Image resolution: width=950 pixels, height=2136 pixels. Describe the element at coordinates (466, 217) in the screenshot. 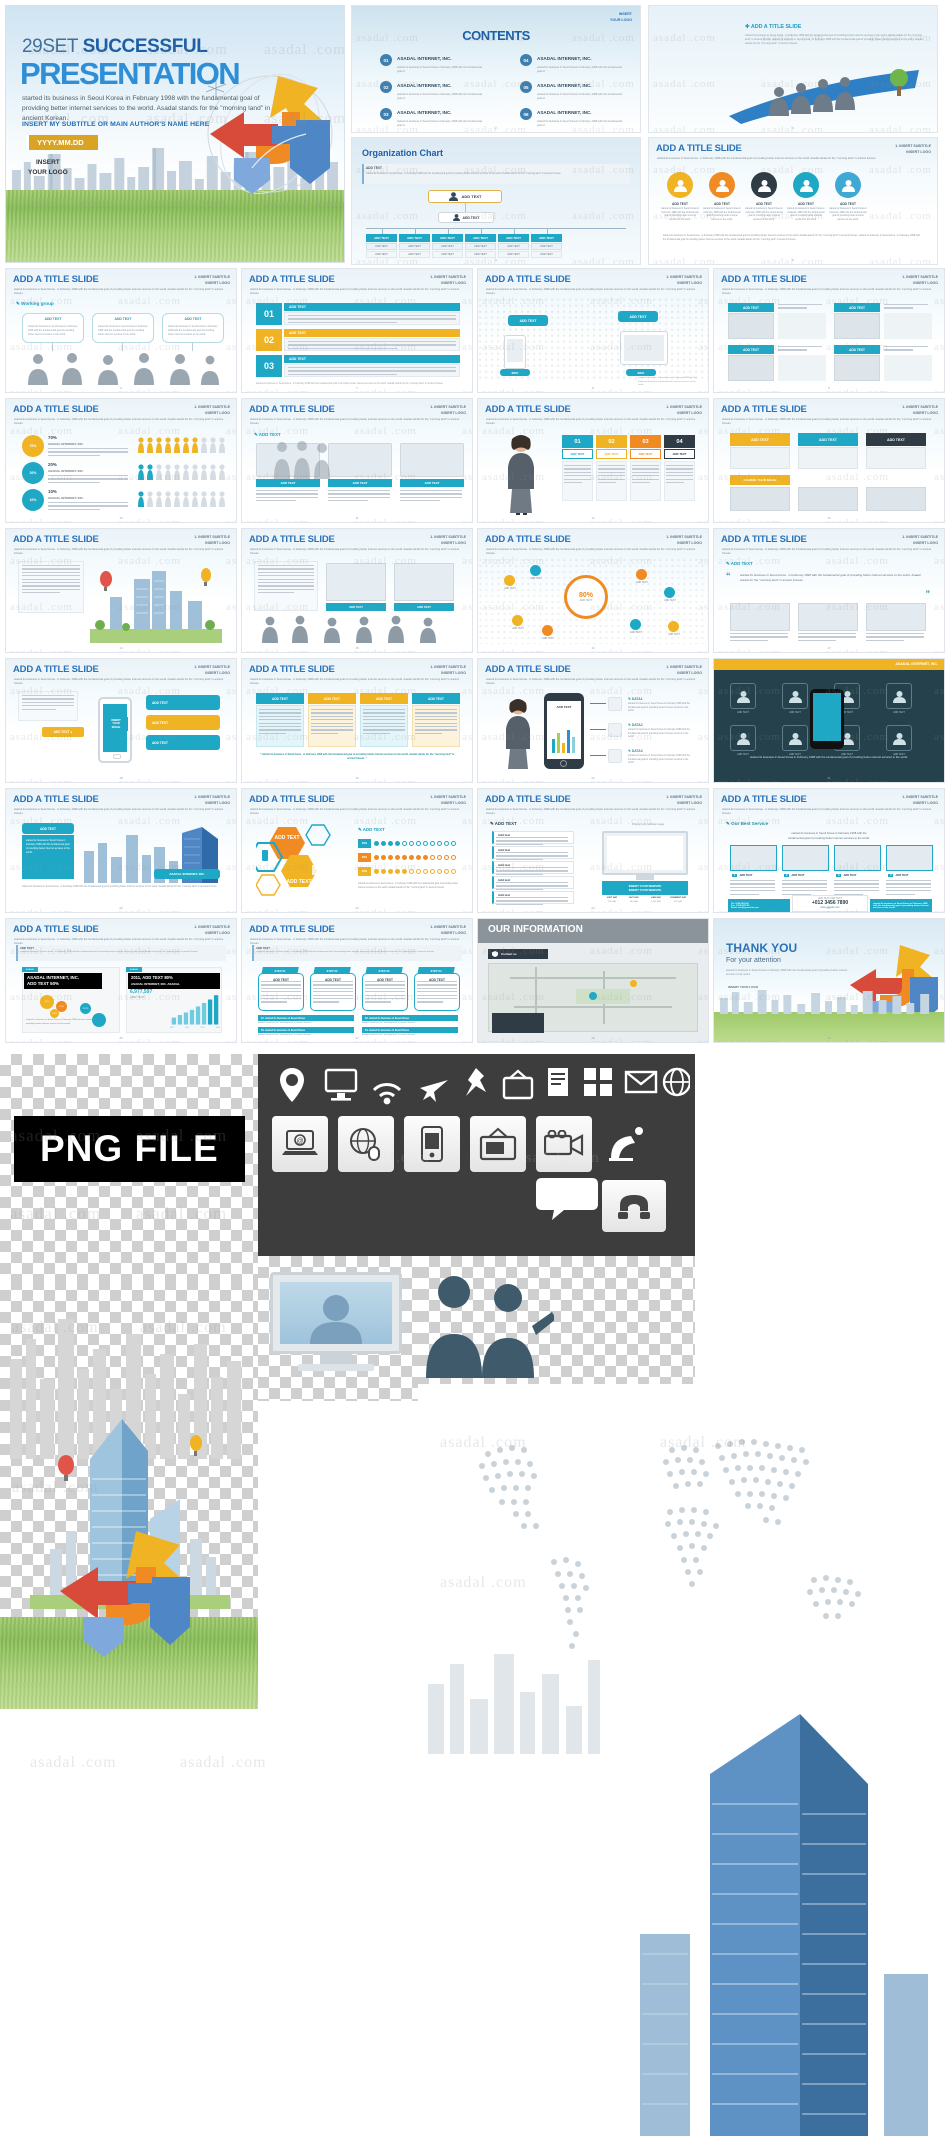

I see `org-node-sub: ADD TEXT` at that location.